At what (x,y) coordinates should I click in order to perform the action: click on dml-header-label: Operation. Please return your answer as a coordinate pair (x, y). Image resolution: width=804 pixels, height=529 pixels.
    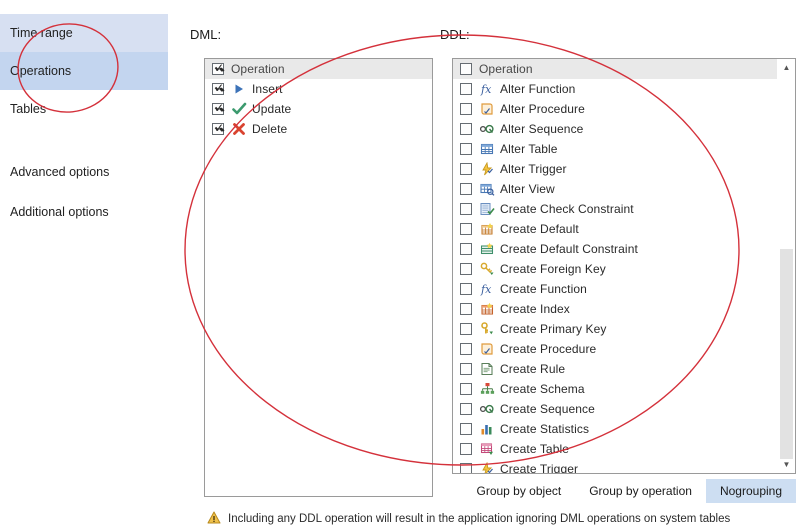
    Looking at the image, I should click on (258, 69).